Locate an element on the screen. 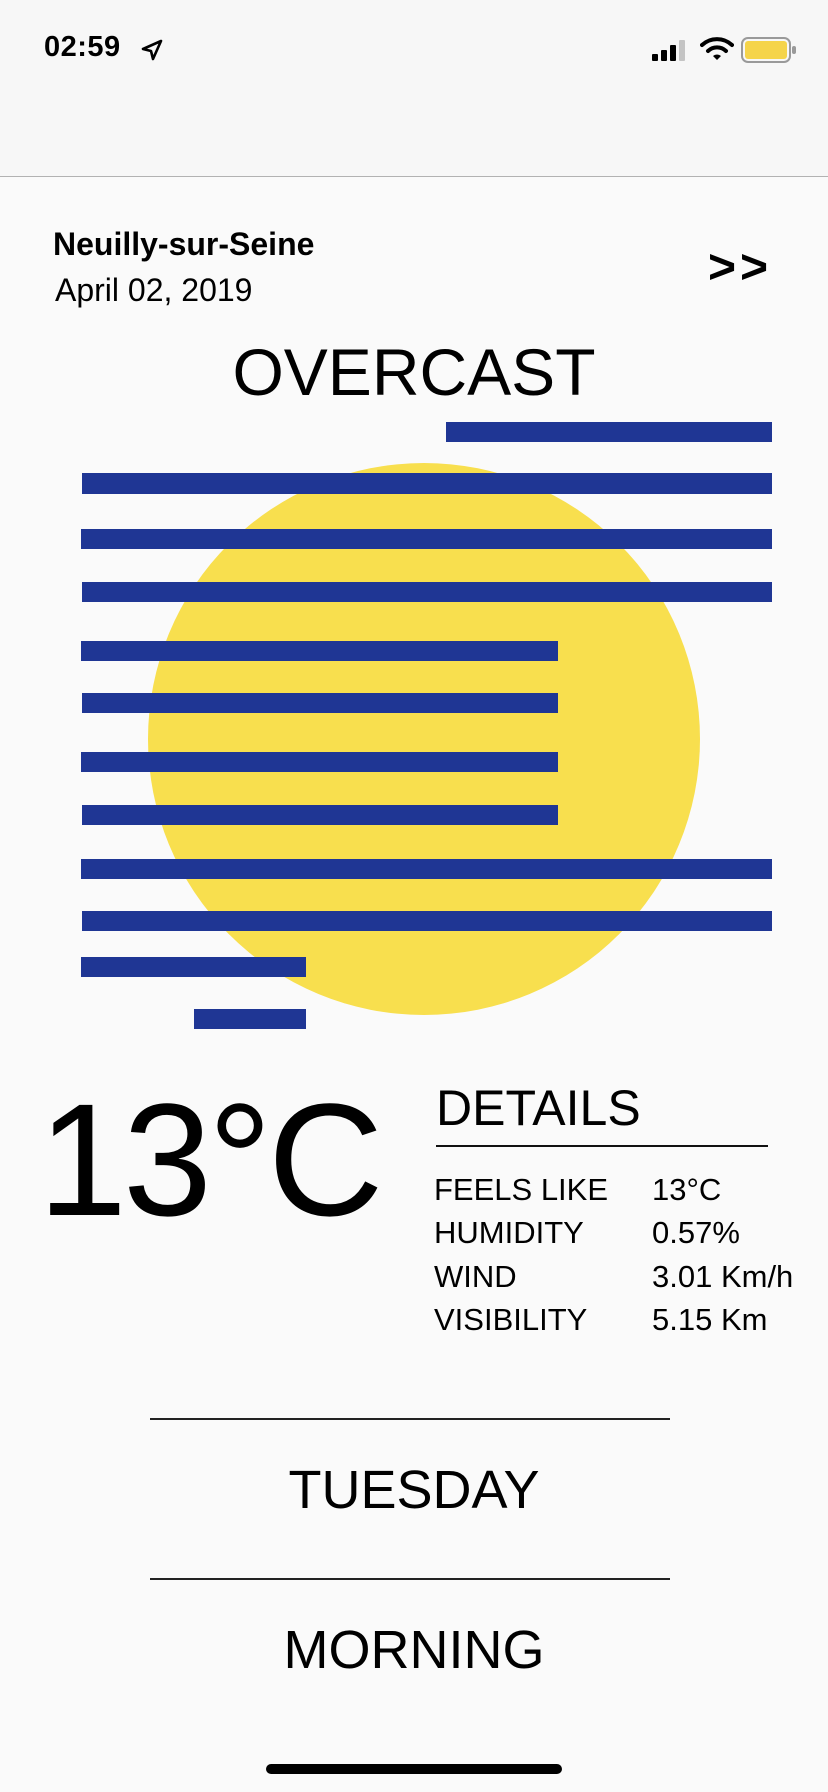 This screenshot has height=1792, width=828. signal-bars-icon is located at coordinates (668, 50).